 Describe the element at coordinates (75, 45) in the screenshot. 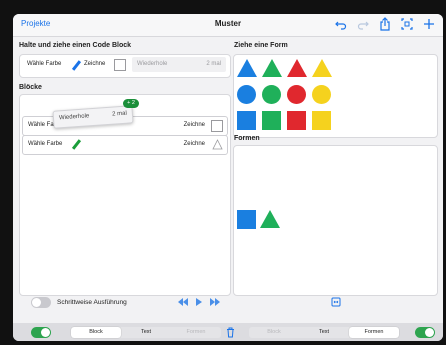

I see `code-block-title: Halte und ziehe einen Code Block` at that location.